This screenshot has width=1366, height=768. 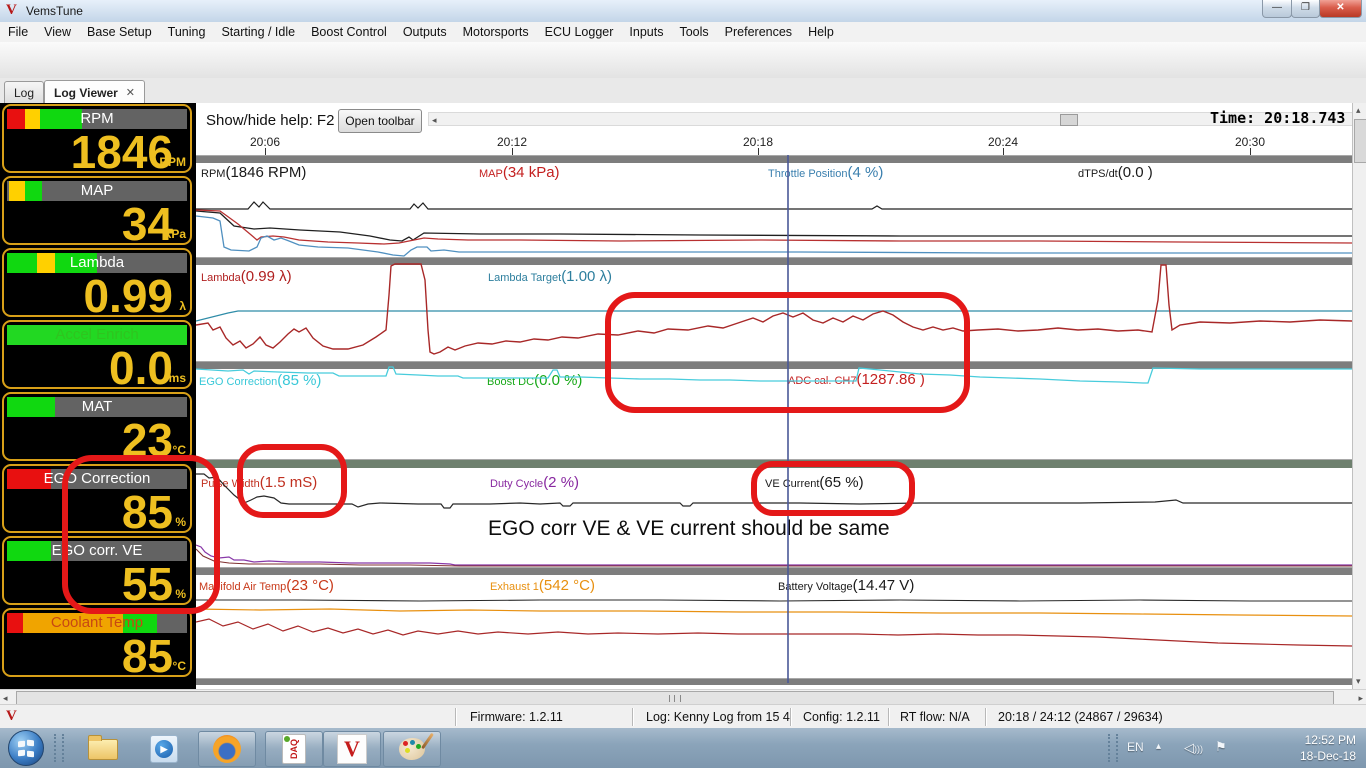 What do you see at coordinates (380, 121) in the screenshot?
I see `open-toolbar-button: Open toolbar` at bounding box center [380, 121].